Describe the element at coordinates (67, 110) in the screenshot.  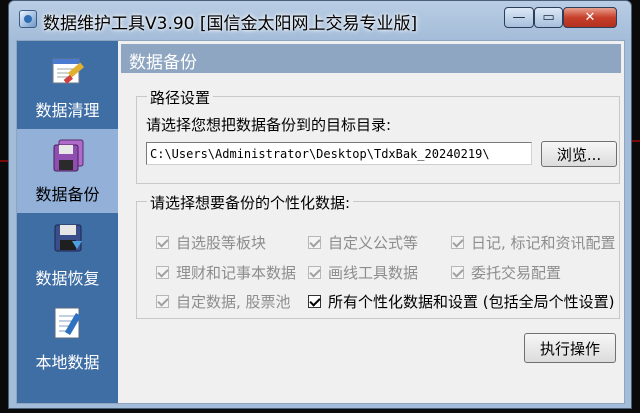
I see `sidebar-item-label: 数据清理` at that location.